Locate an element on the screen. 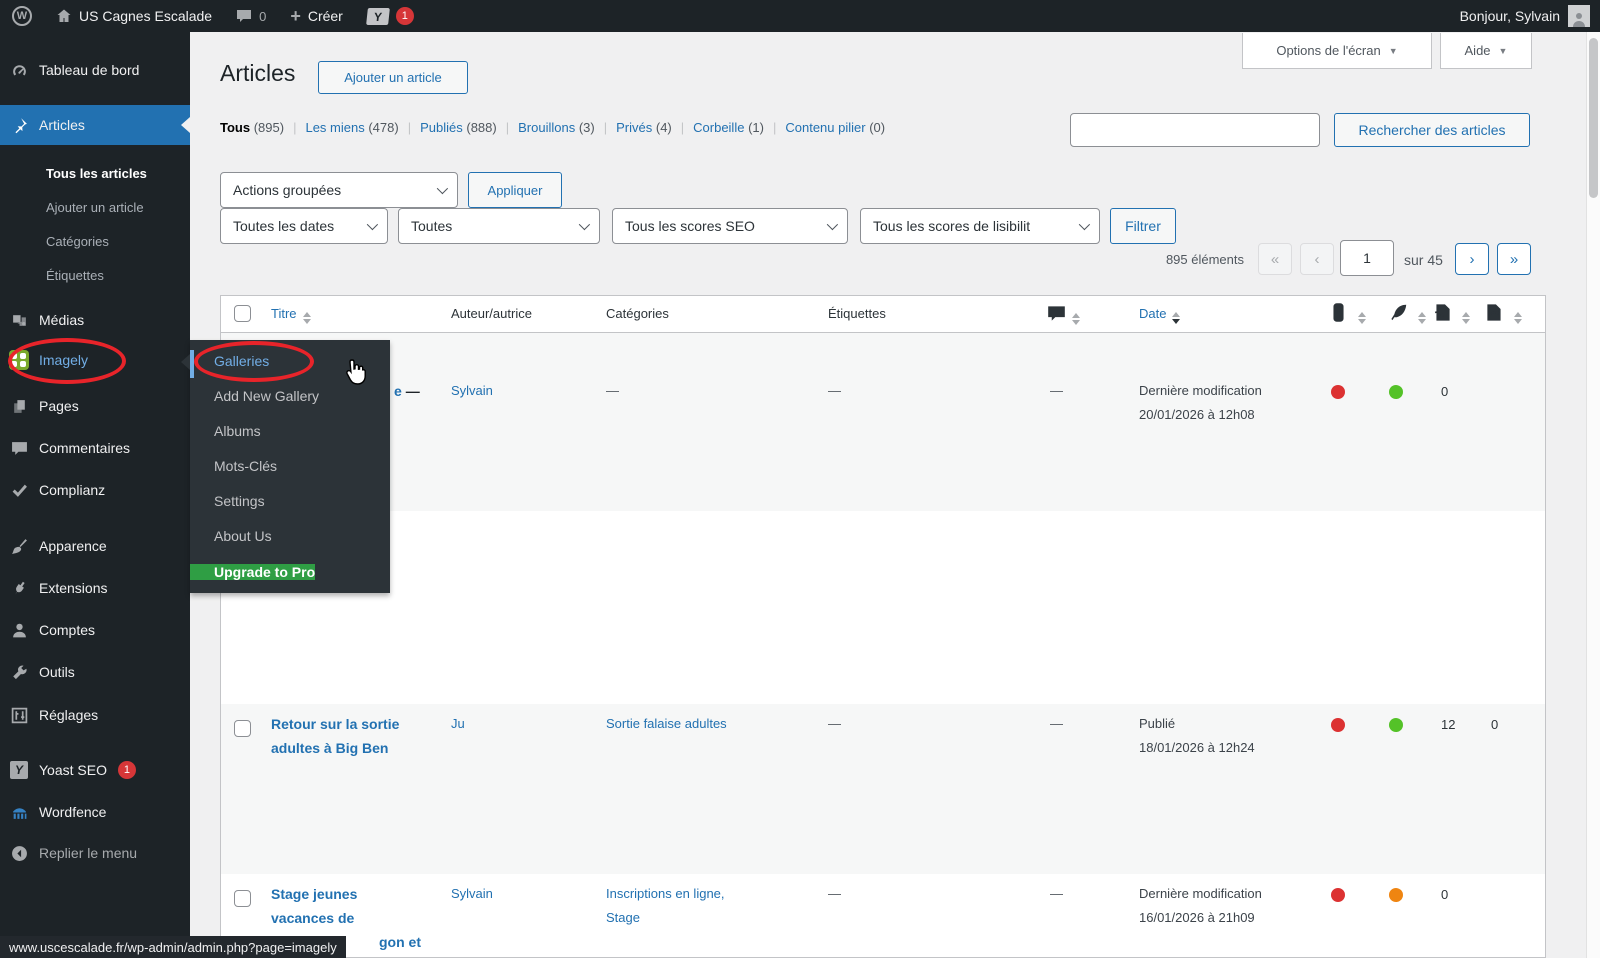  search-input is located at coordinates (1195, 130).